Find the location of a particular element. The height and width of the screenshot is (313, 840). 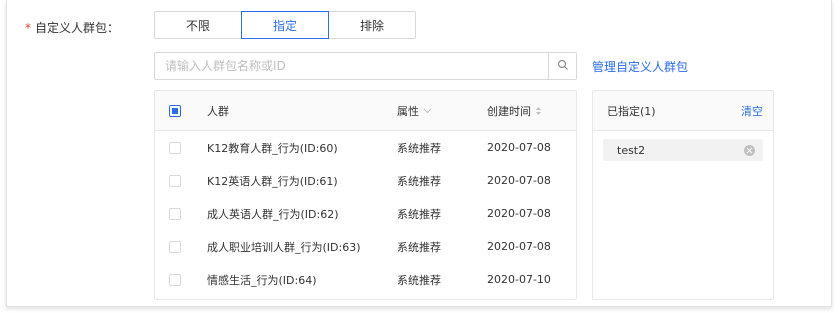

table-row: 成人职业培训人群_行为(ID:63) 系统推荐 2020-07-08 is located at coordinates (365, 246).